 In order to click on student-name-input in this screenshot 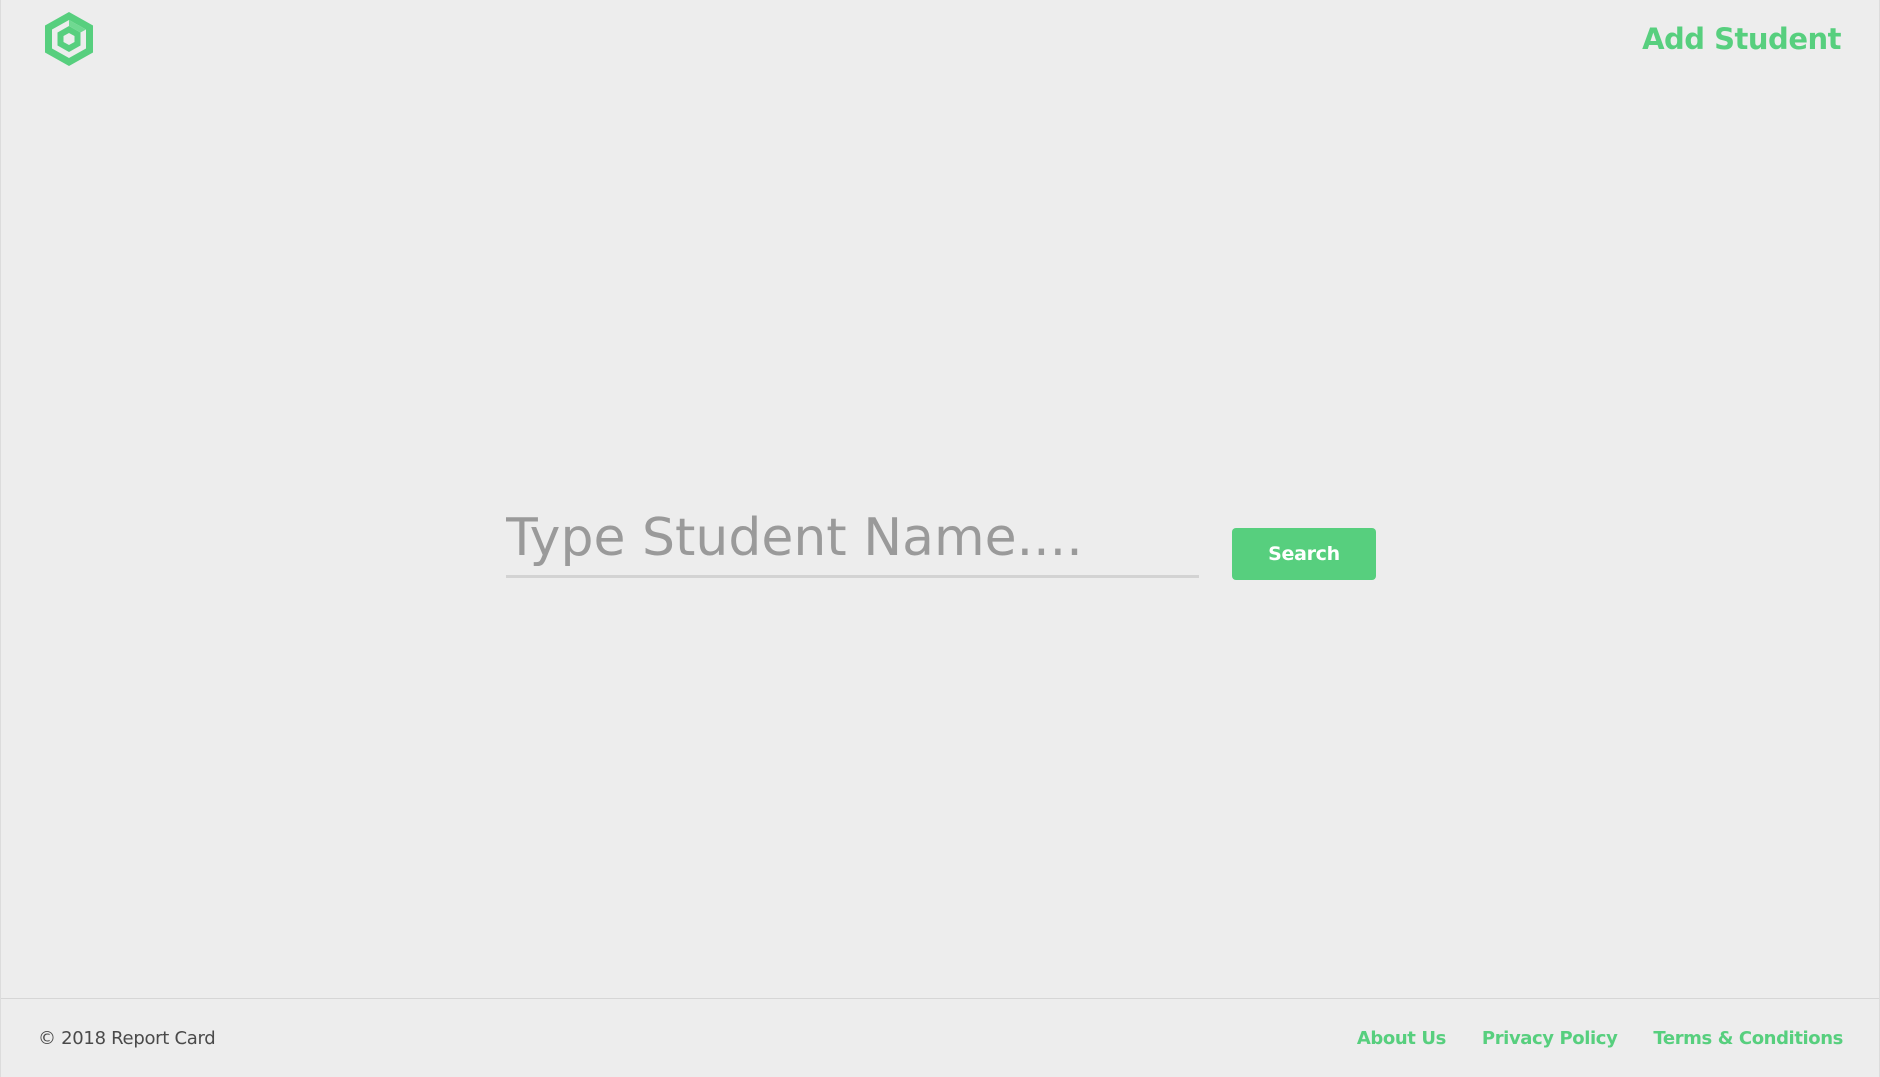, I will do `click(852, 539)`.